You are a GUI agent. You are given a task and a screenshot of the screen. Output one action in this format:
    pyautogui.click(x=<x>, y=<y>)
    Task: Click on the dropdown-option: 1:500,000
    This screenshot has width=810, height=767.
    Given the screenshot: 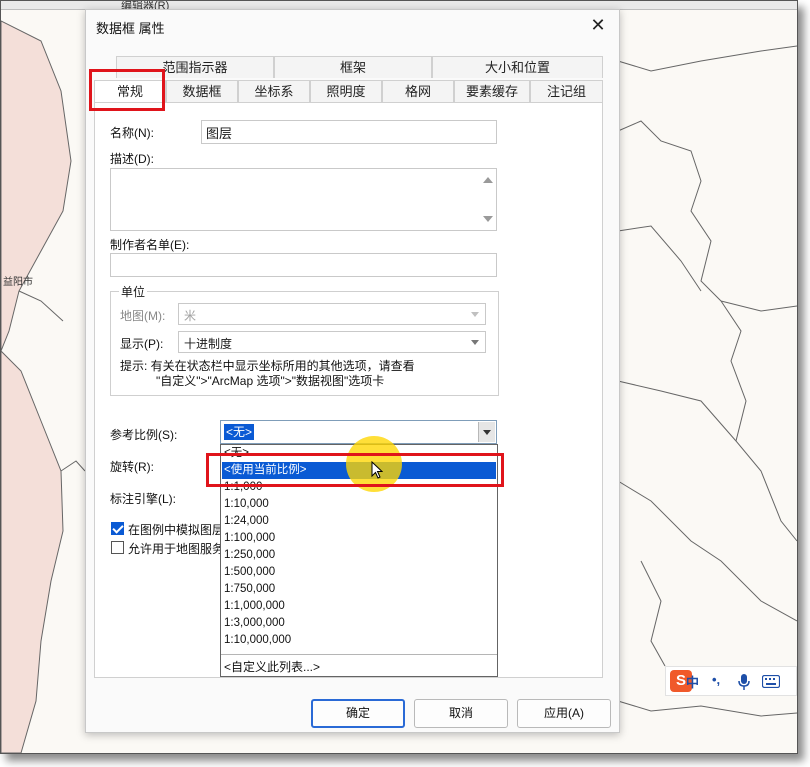 What is the action you would take?
    pyautogui.click(x=249, y=572)
    